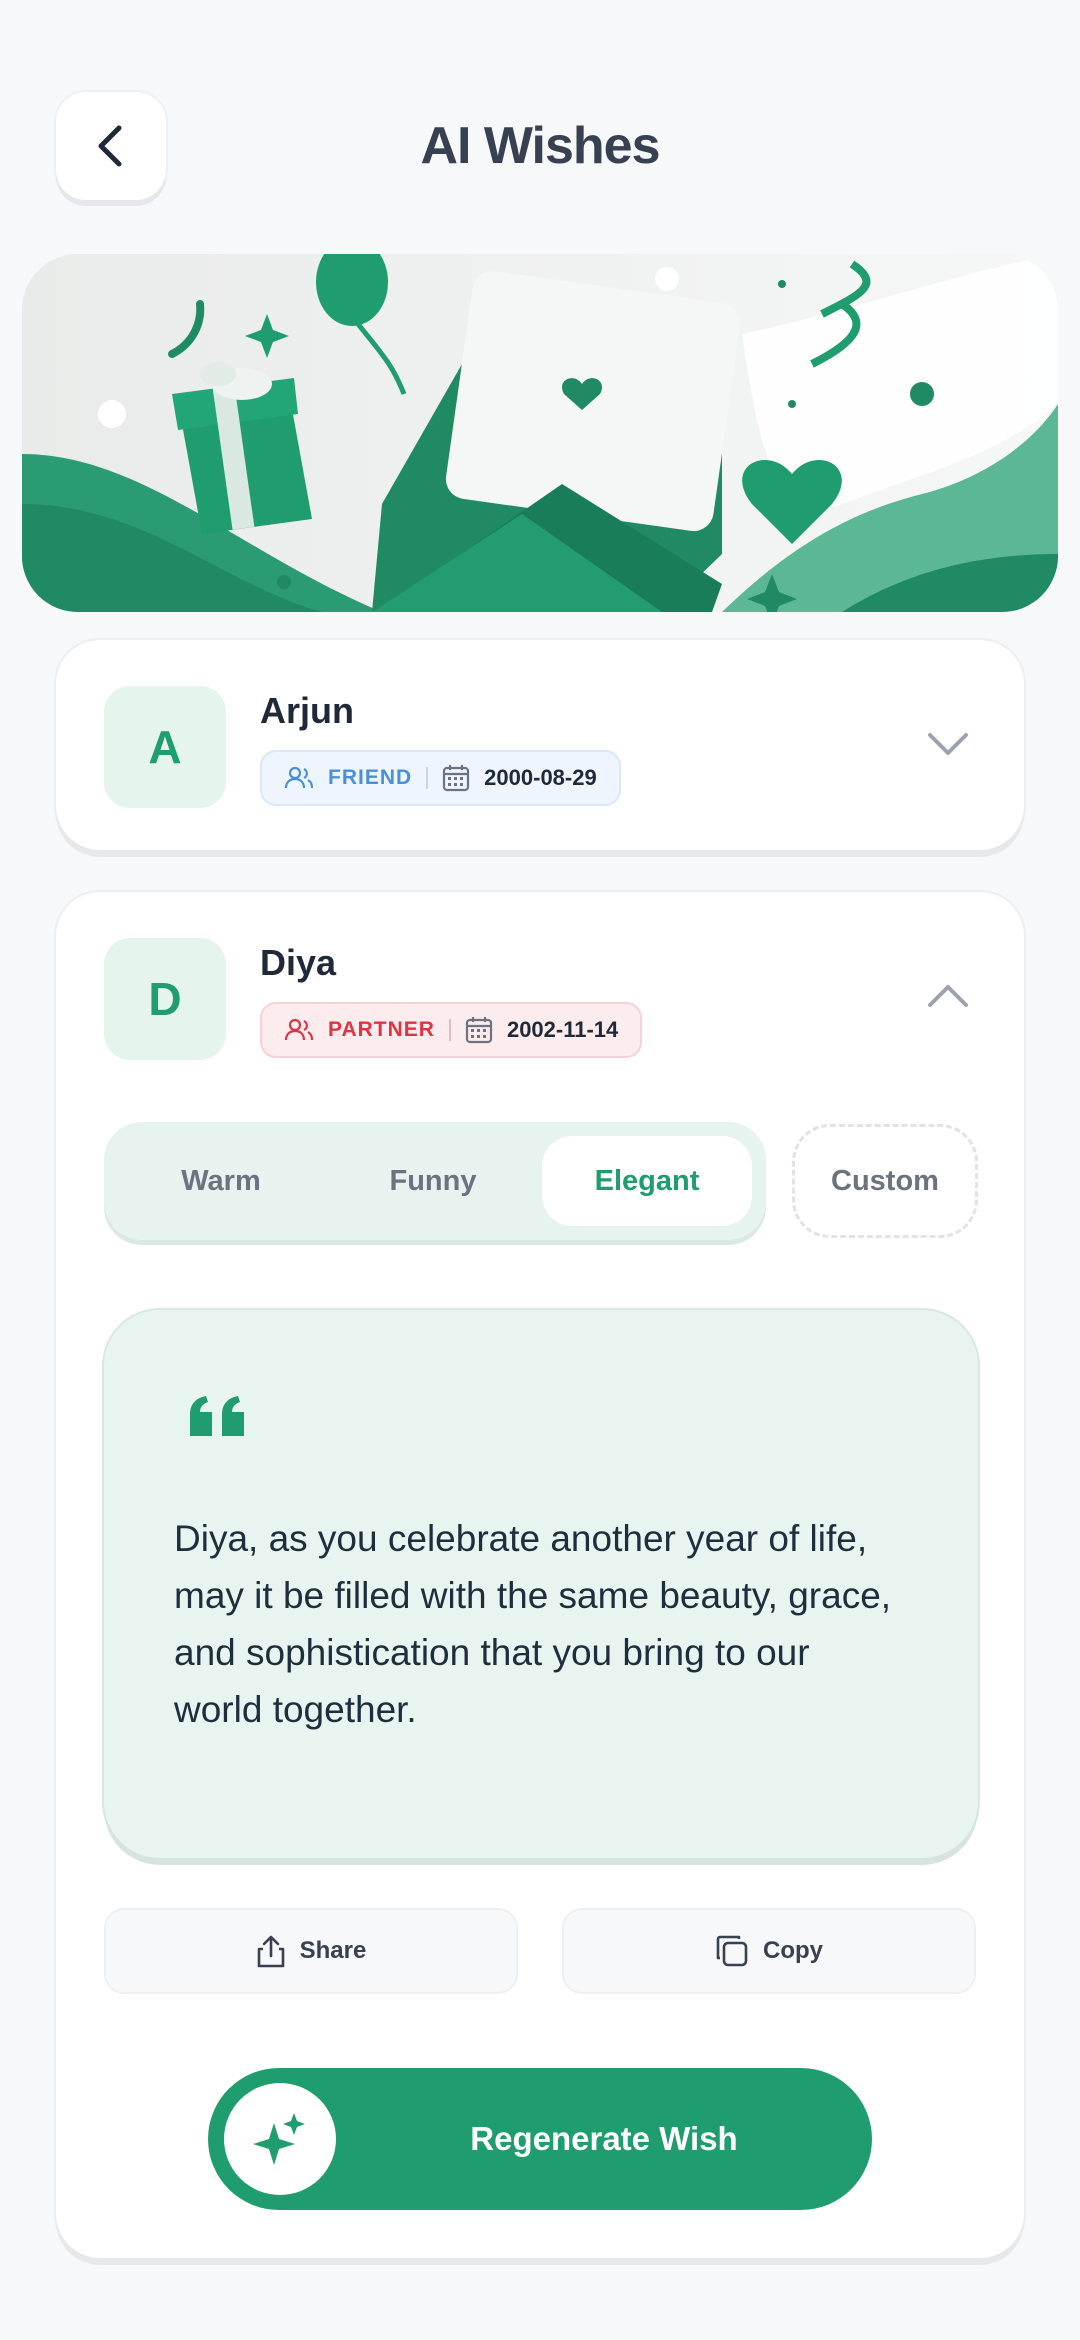  I want to click on relation-label: PARTNER, so click(381, 1029).